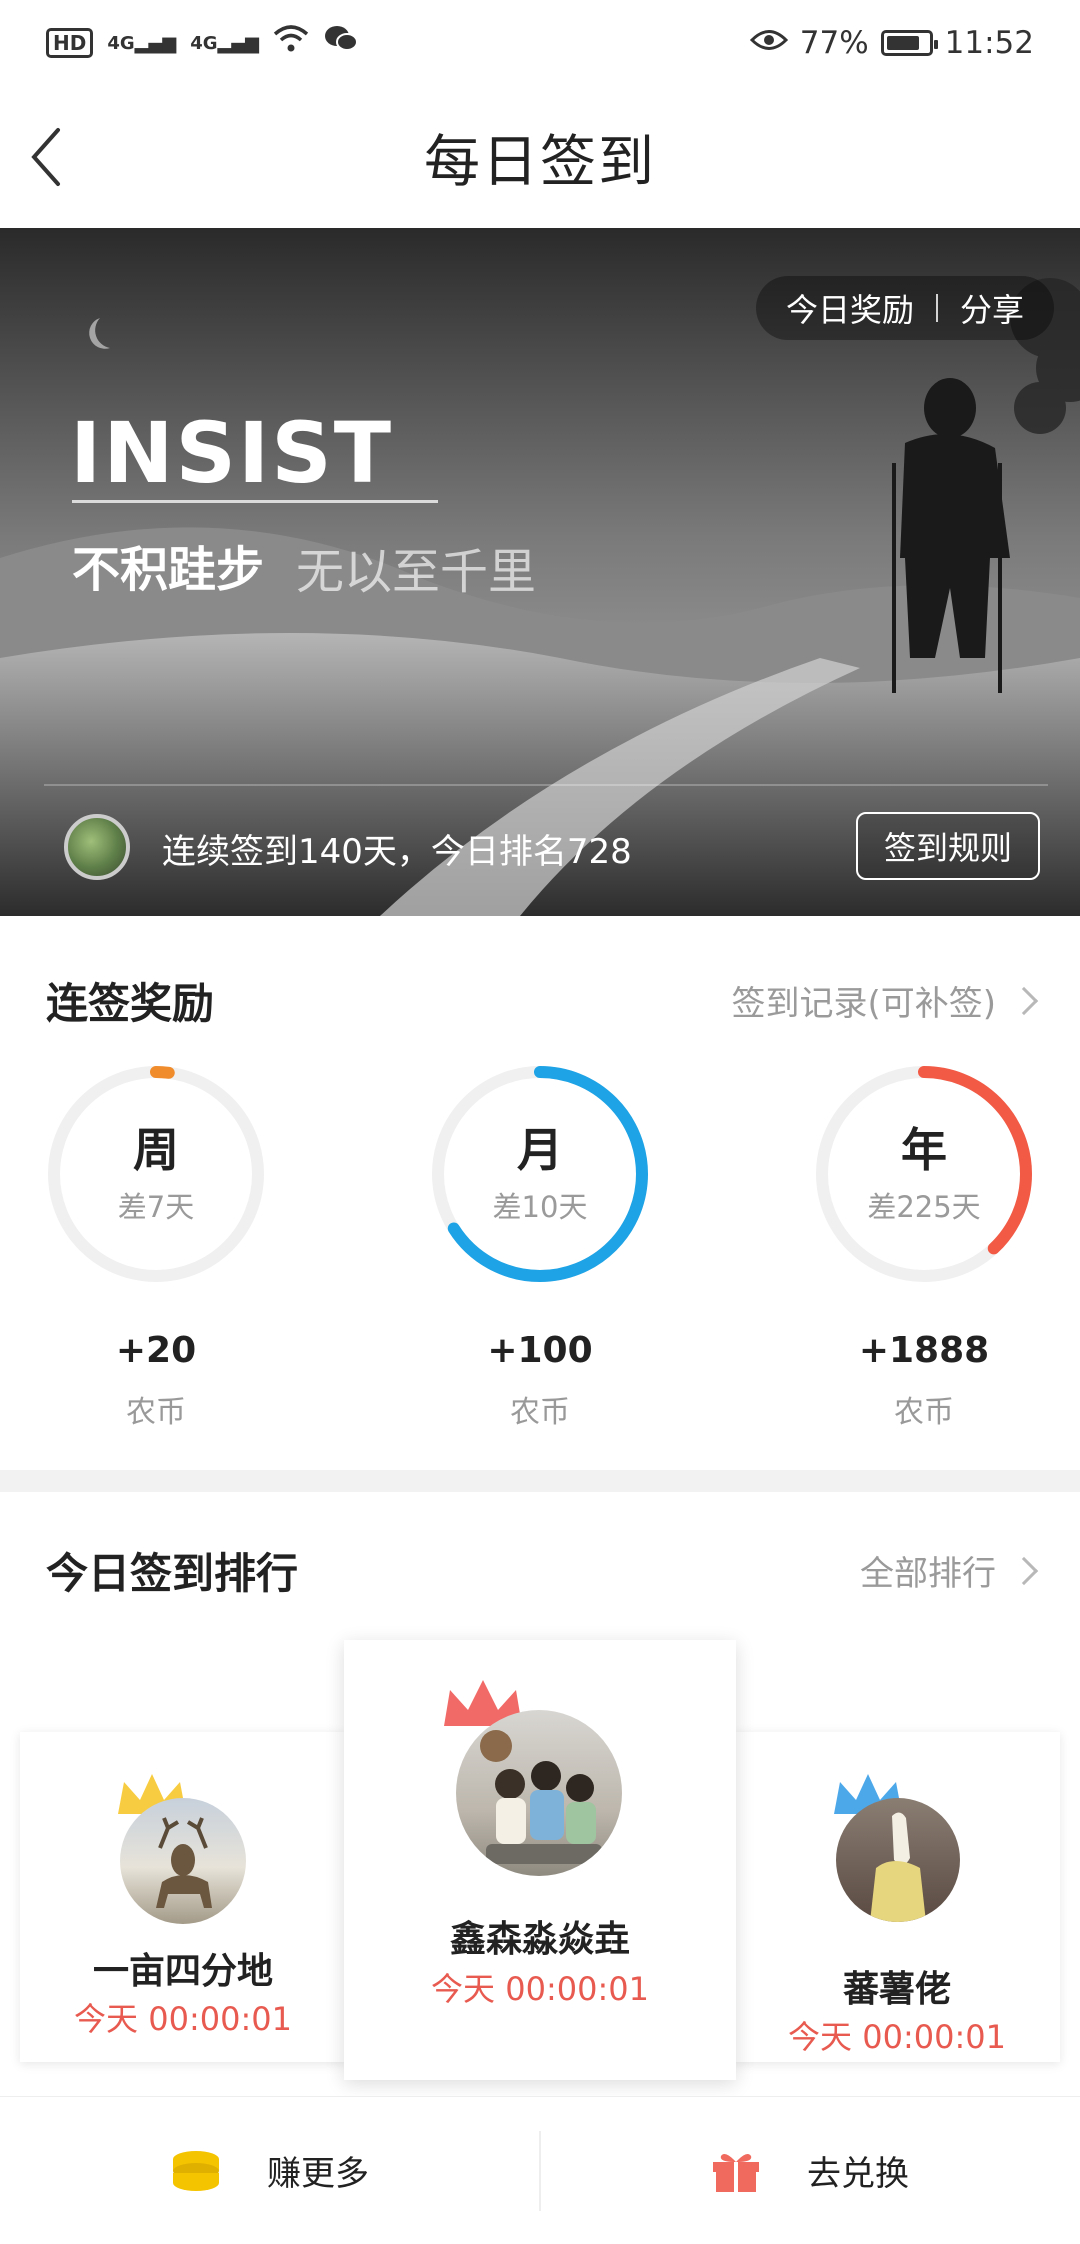 The image size is (1080, 2244). Describe the element at coordinates (225, 43) in the screenshot. I see `sim2-signal-icon: 4G▂▄▆` at that location.